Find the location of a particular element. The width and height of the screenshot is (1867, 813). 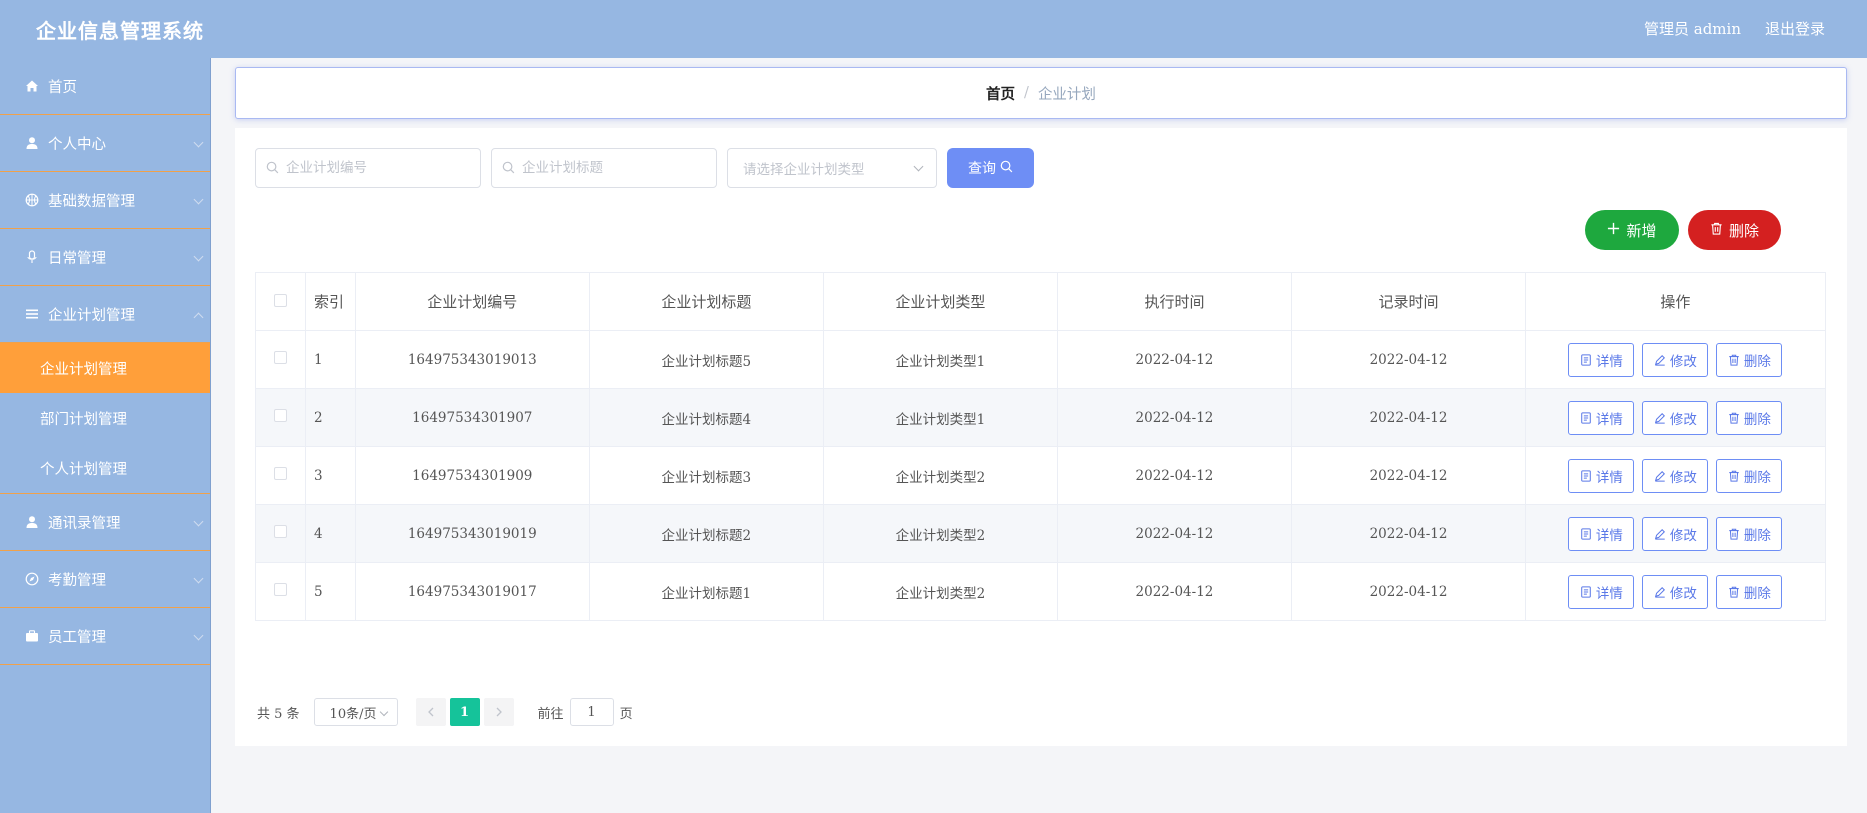

sidebar-item-employees: 员工管理 is located at coordinates (105, 636).